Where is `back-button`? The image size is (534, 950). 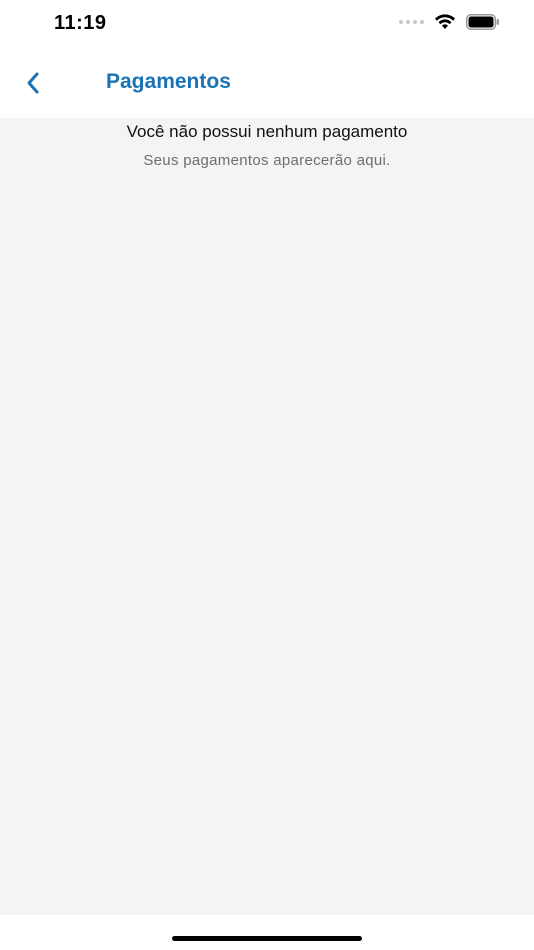 back-button is located at coordinates (33, 83).